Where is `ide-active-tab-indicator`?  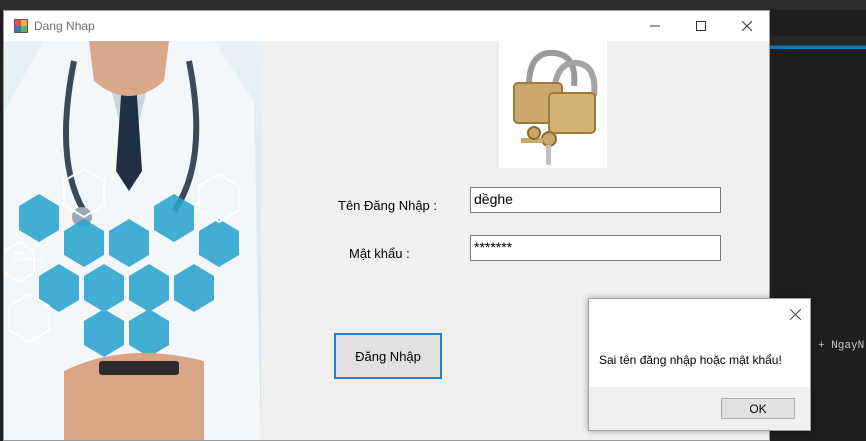 ide-active-tab-indicator is located at coordinates (818, 47).